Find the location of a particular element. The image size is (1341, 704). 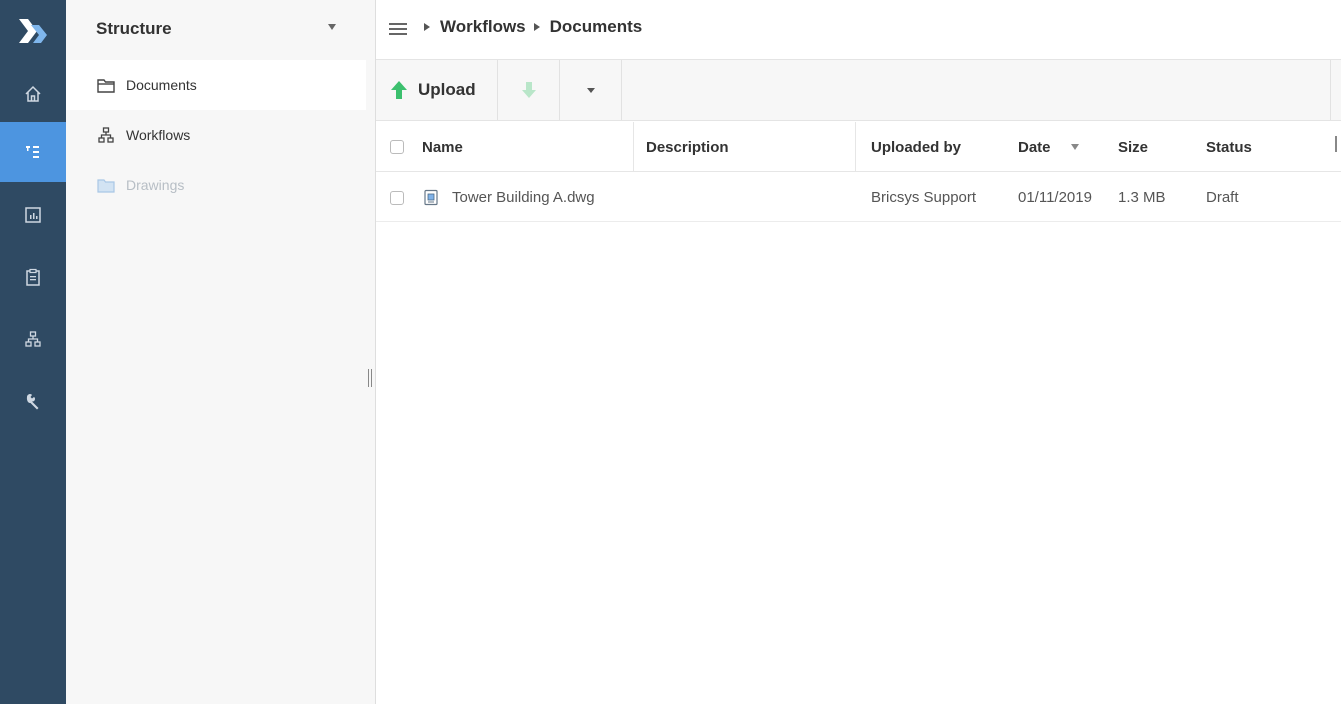

uploaded-by-text: Bricsys Support is located at coordinates (924, 197).